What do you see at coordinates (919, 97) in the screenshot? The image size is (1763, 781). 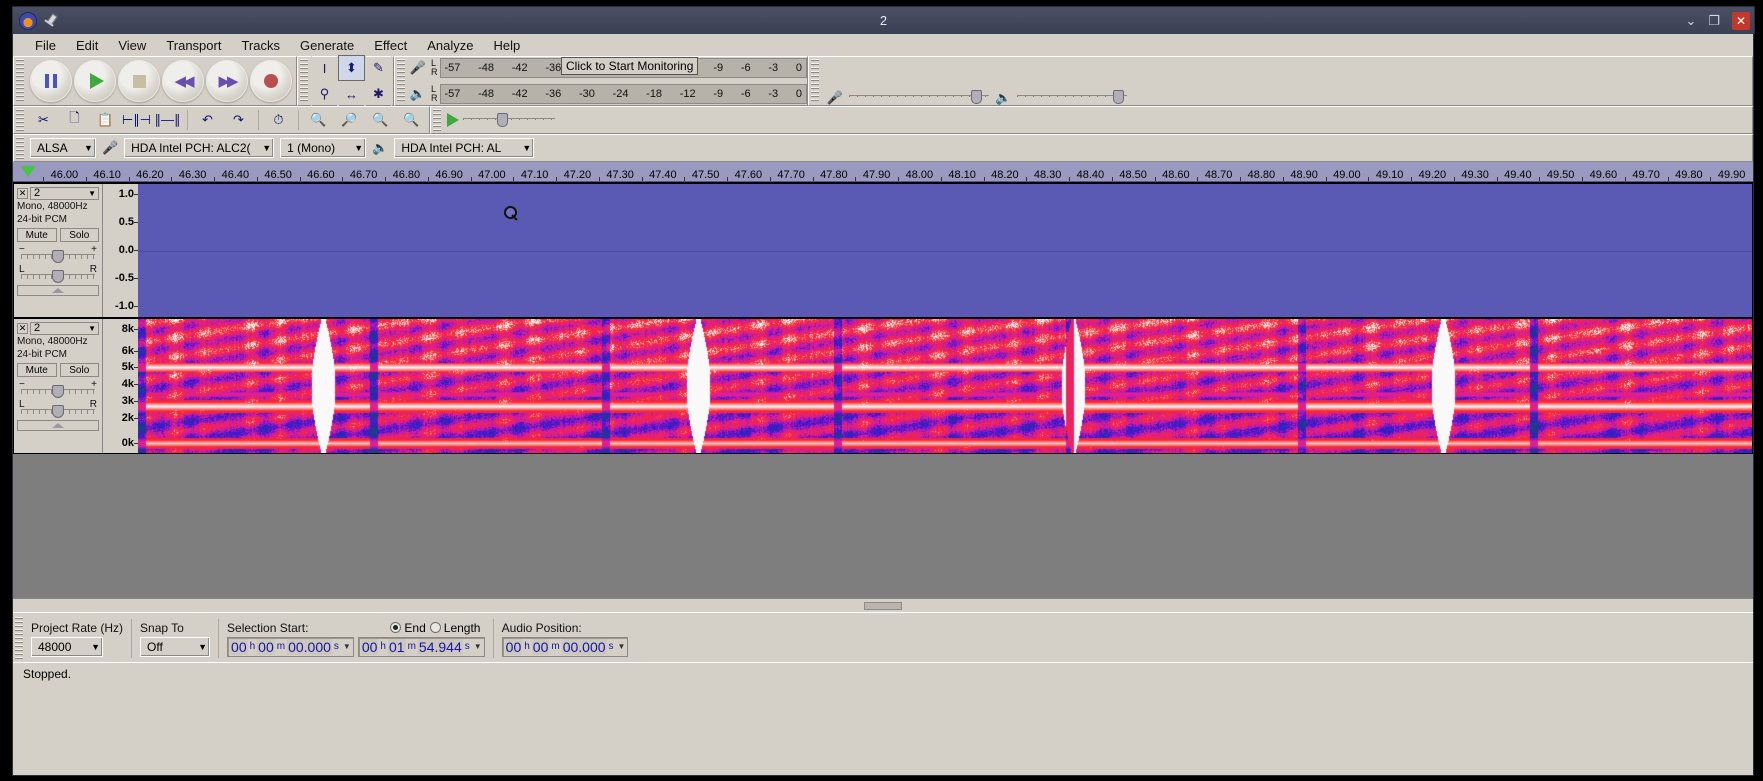 I see `recording-volume-slider` at bounding box center [919, 97].